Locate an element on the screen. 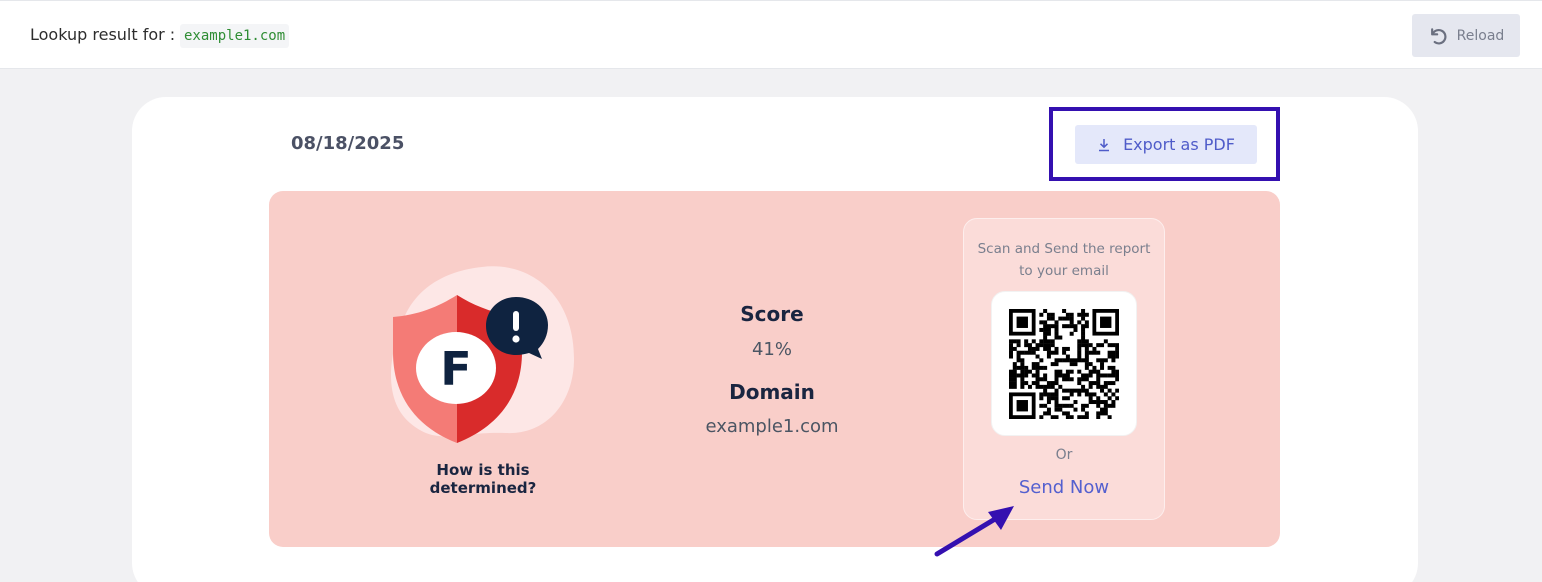 The width and height of the screenshot is (1542, 582). export-pdf-button: Export as PDF is located at coordinates (1166, 144).